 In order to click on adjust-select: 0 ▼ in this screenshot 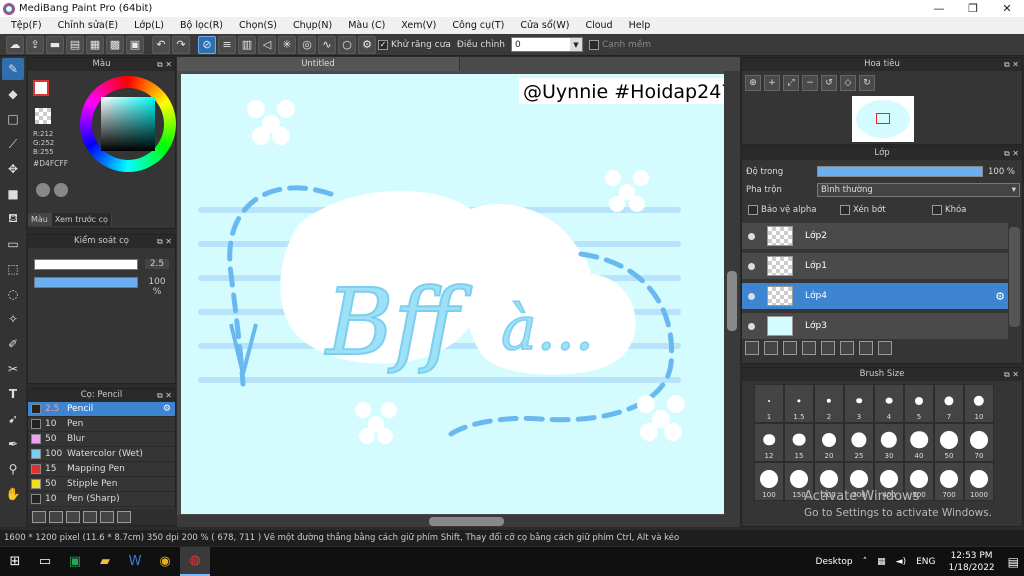, I will do `click(546, 44)`.